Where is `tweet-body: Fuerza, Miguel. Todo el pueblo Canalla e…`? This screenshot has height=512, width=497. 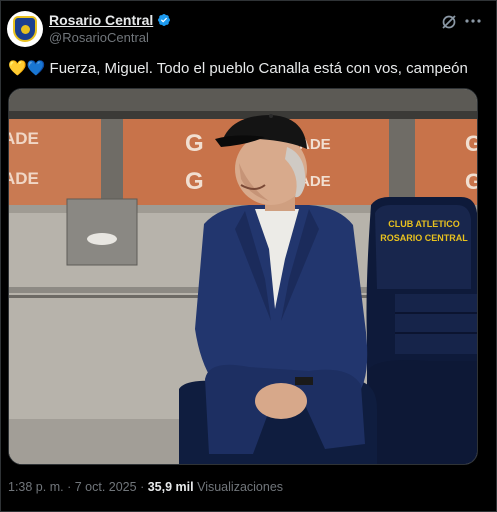
tweet-body: Fuerza, Miguel. Todo el pueblo Canalla e… is located at coordinates (258, 68).